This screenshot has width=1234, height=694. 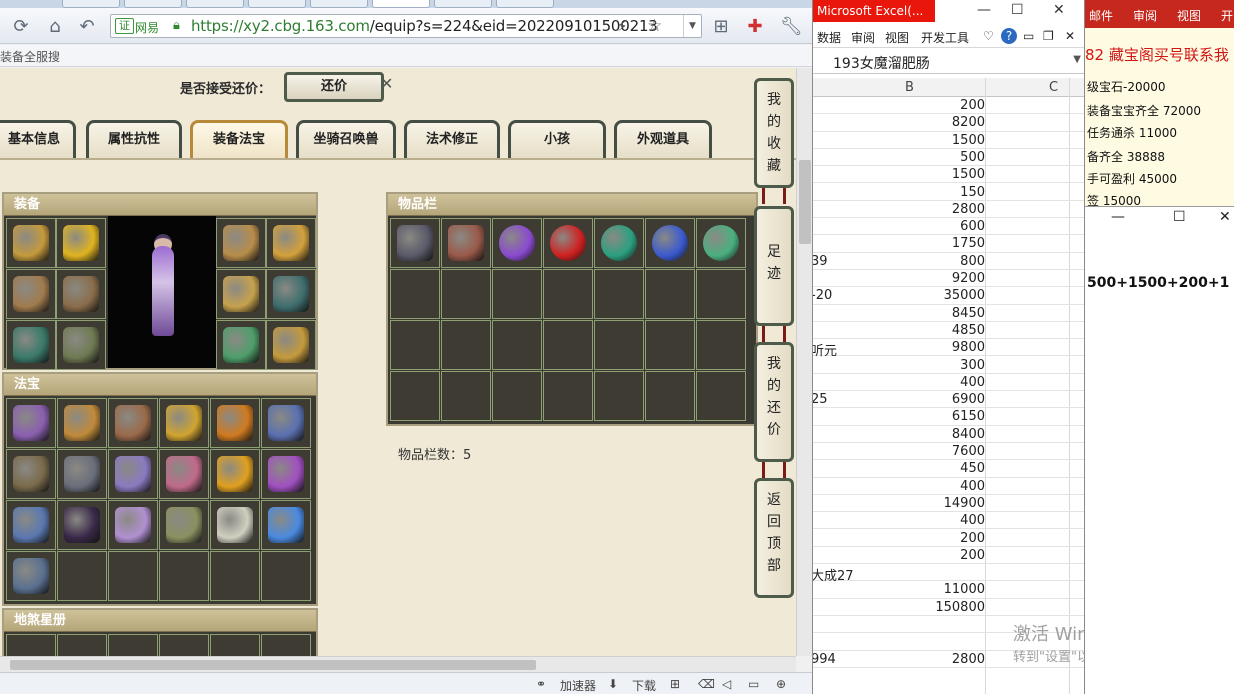 What do you see at coordinates (334, 87) in the screenshot?
I see `bargain-button: 还价` at bounding box center [334, 87].